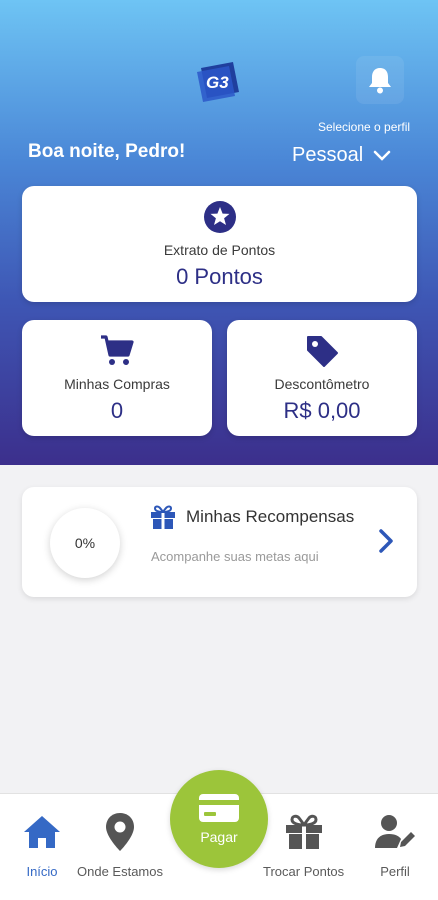  What do you see at coordinates (219, 808) in the screenshot?
I see `card-icon` at bounding box center [219, 808].